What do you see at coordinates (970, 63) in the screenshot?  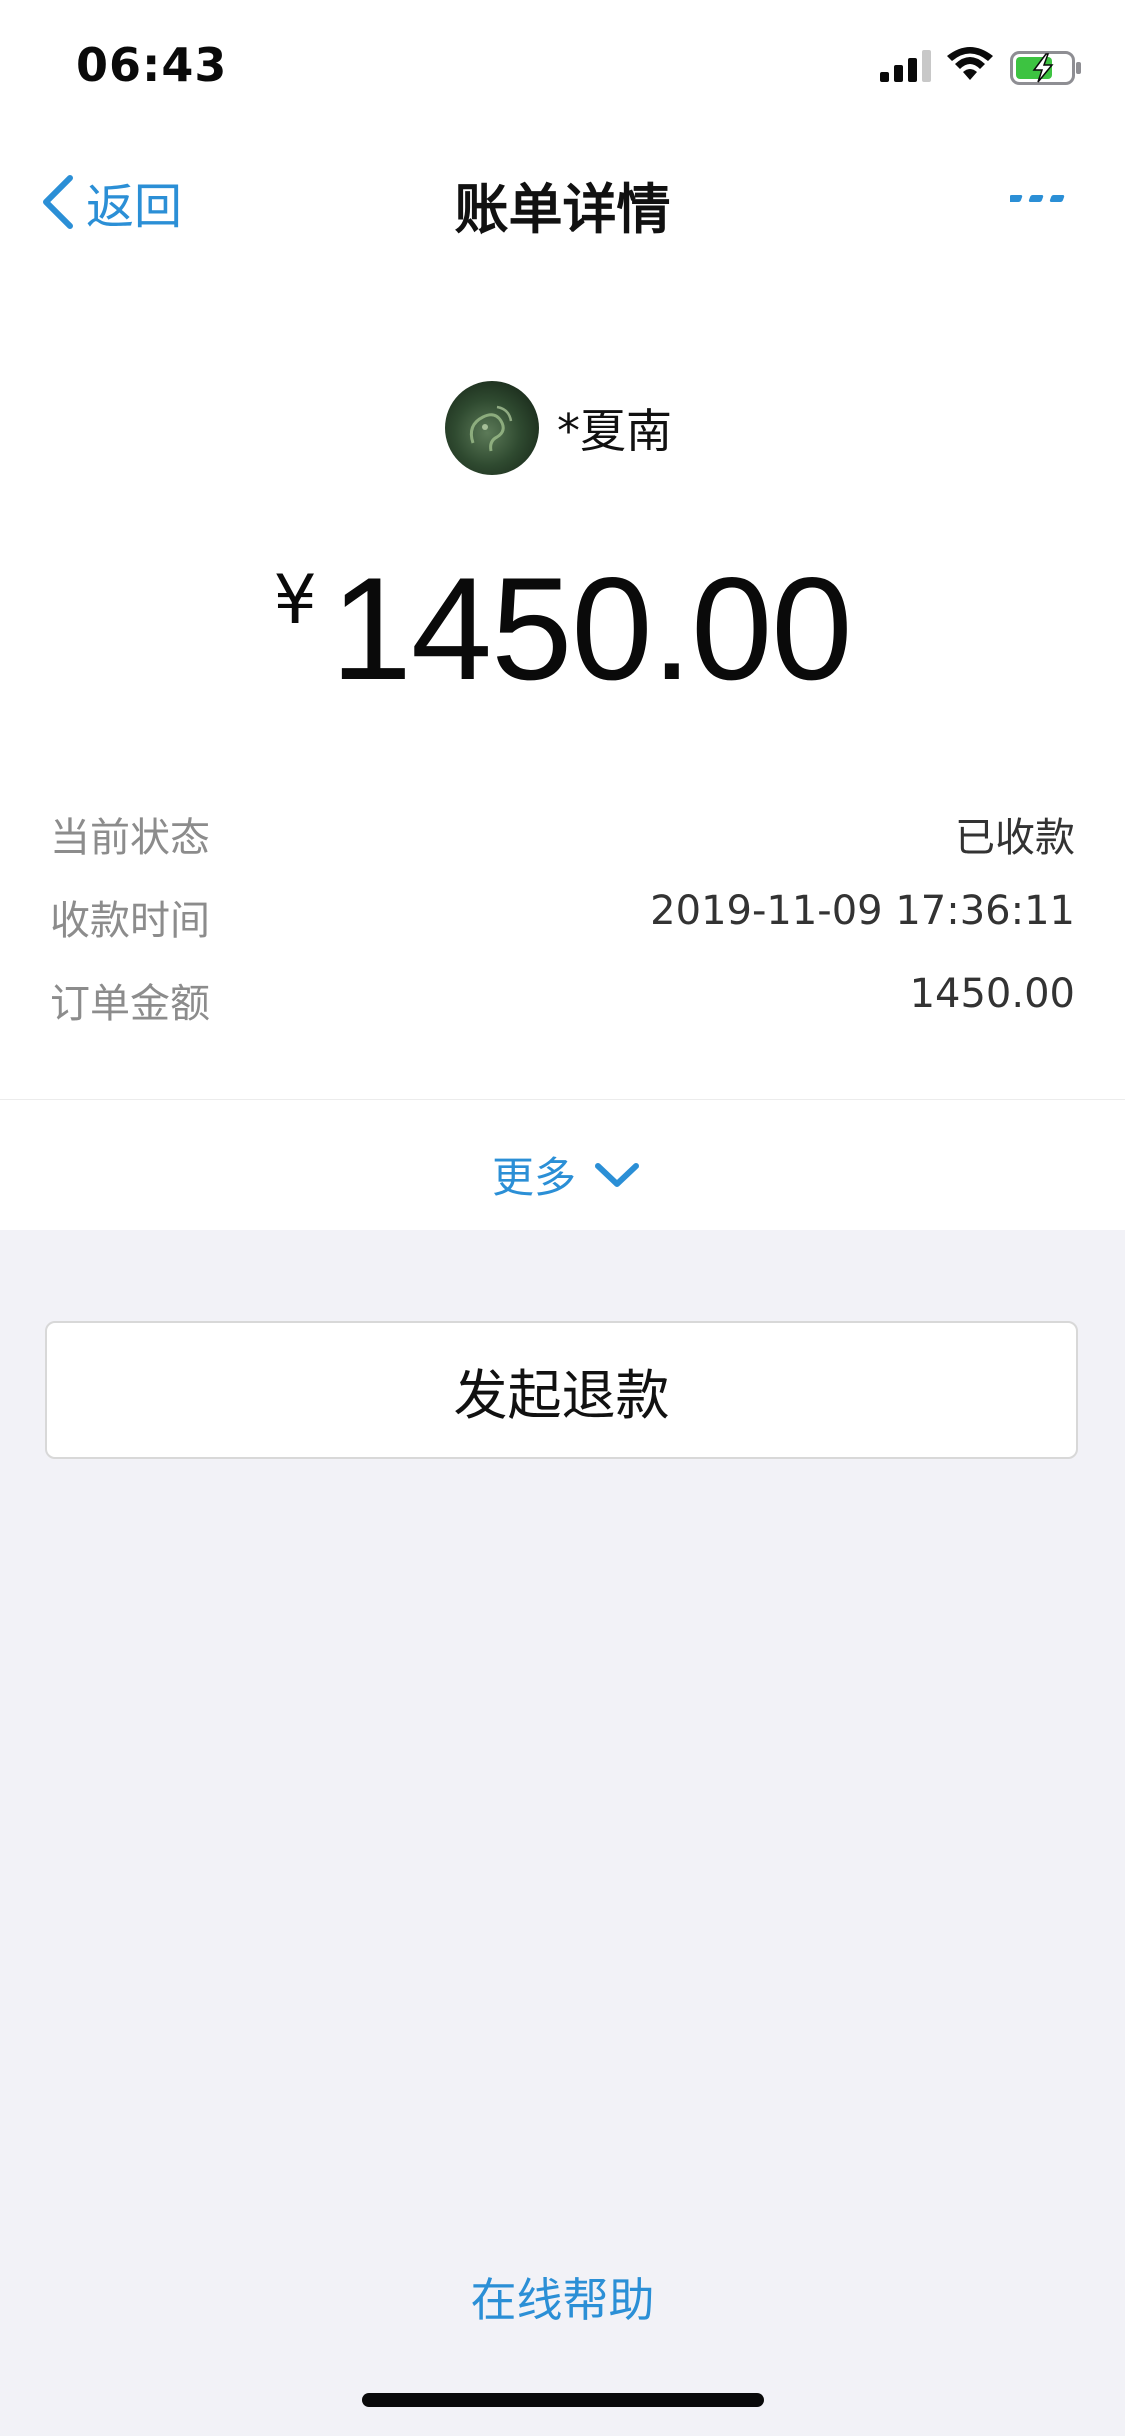 I see `wifi-icon` at bounding box center [970, 63].